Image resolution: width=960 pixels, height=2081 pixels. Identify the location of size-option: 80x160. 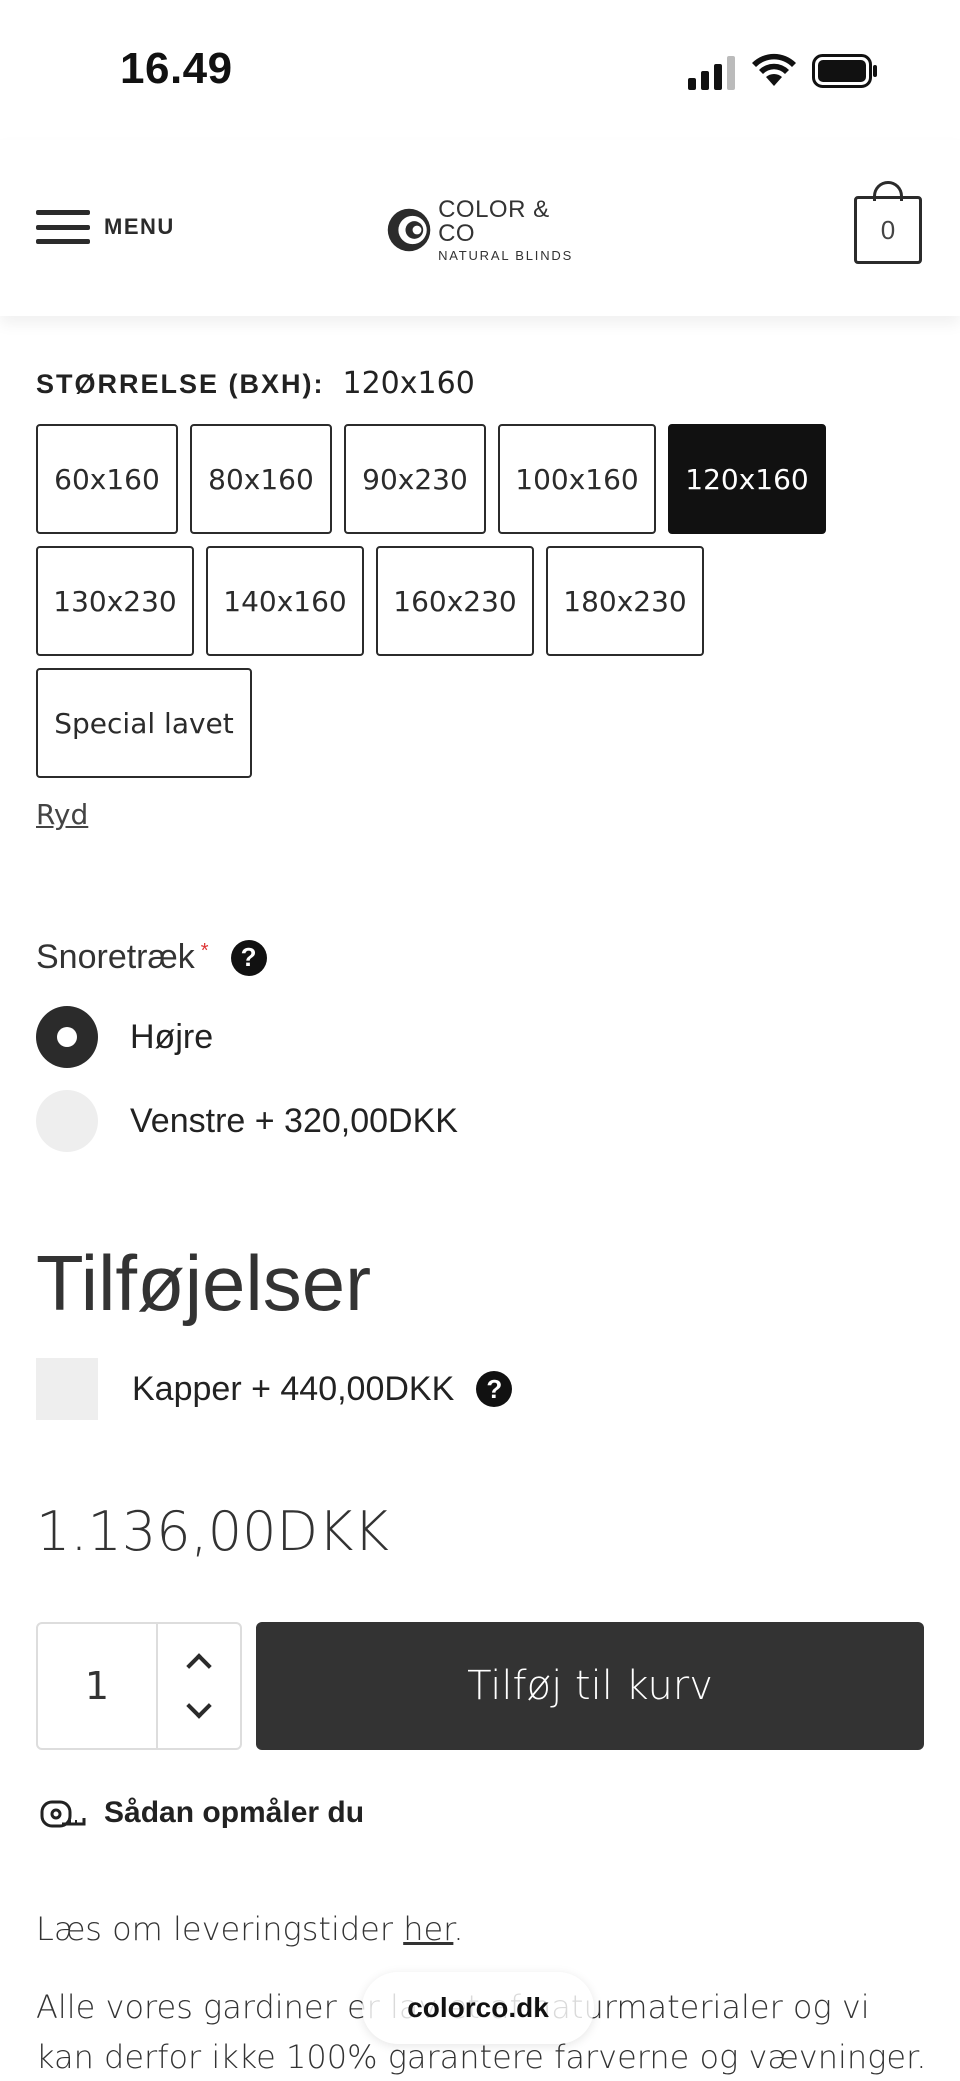
(261, 479).